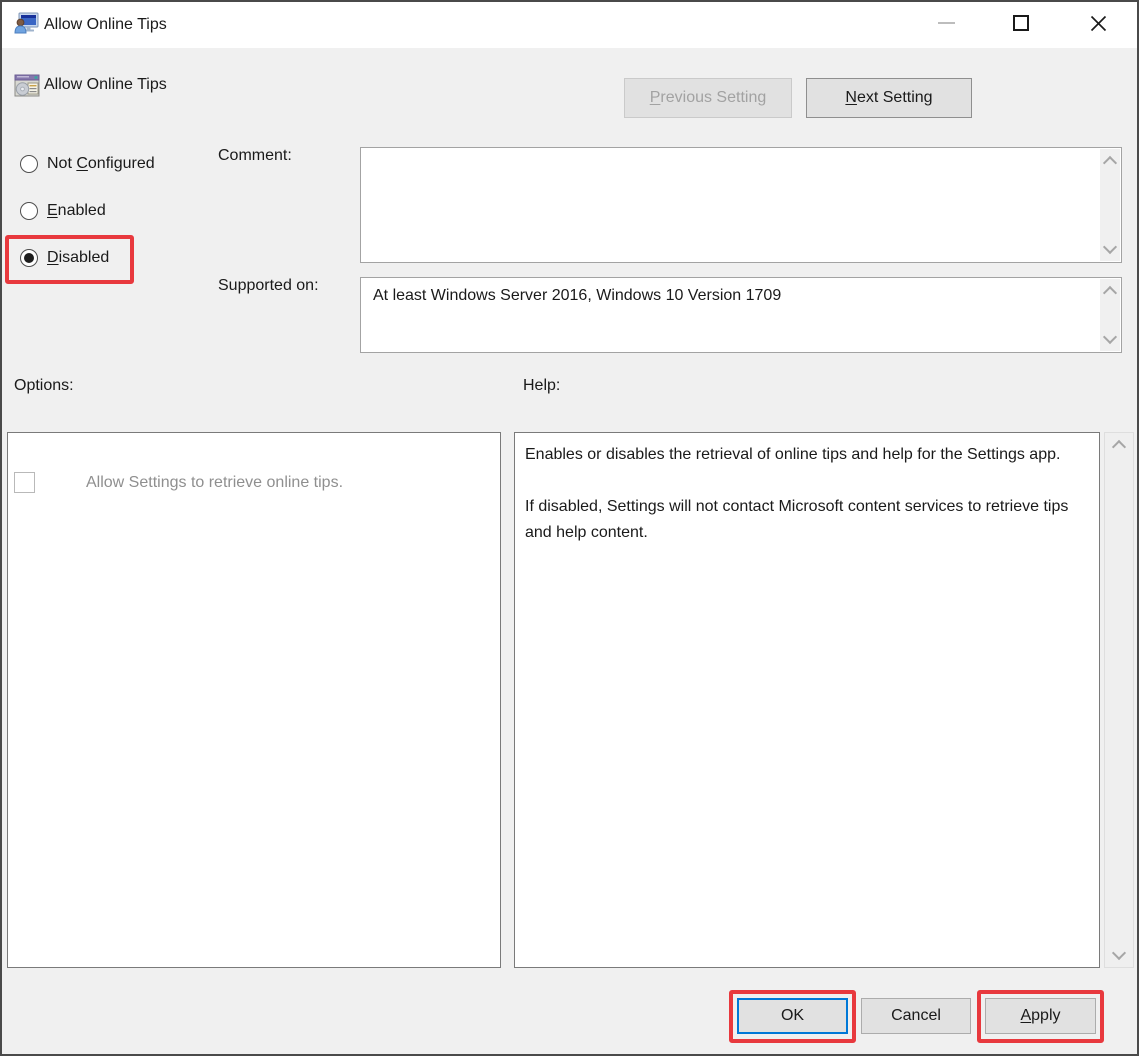  I want to click on maximize-icon, so click(1021, 23).